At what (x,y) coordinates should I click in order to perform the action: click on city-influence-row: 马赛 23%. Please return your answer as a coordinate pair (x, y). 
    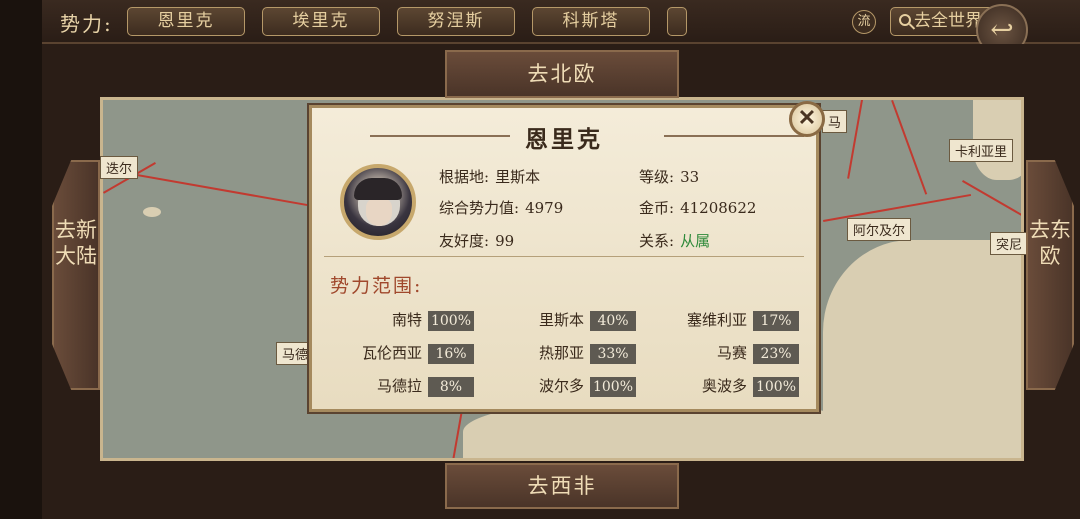
    Looking at the image, I should click on (718, 353).